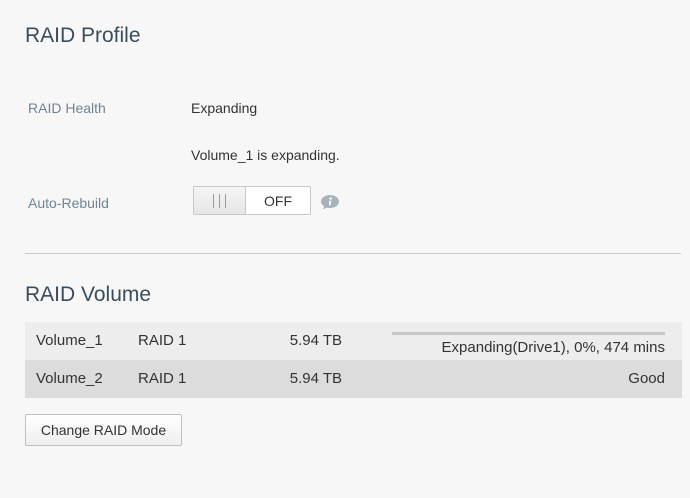 This screenshot has width=690, height=498. Describe the element at coordinates (528, 333) in the screenshot. I see `expansion-progress-bar` at that location.